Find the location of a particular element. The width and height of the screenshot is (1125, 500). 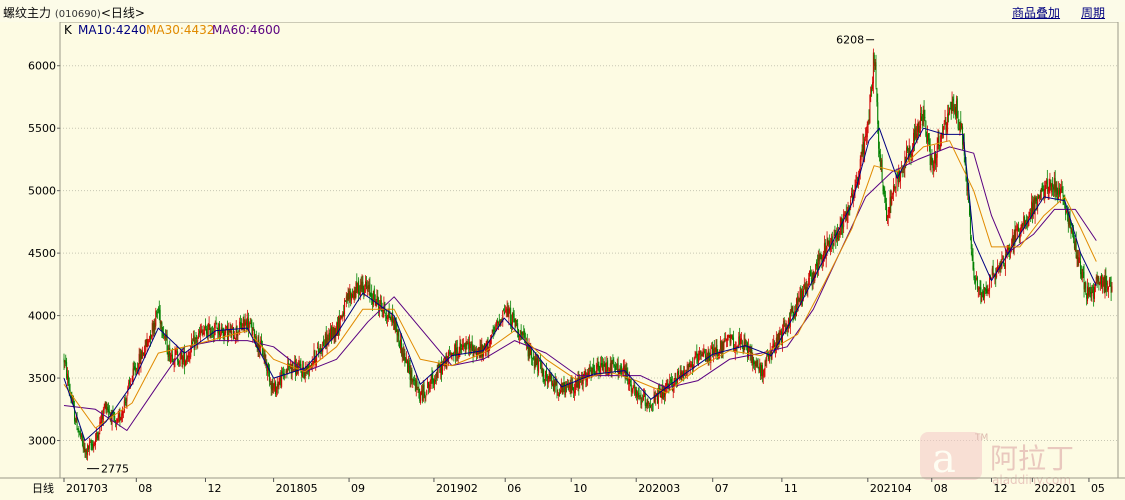

commodity-overlay-link: 商品叠加 is located at coordinates (1036, 12).